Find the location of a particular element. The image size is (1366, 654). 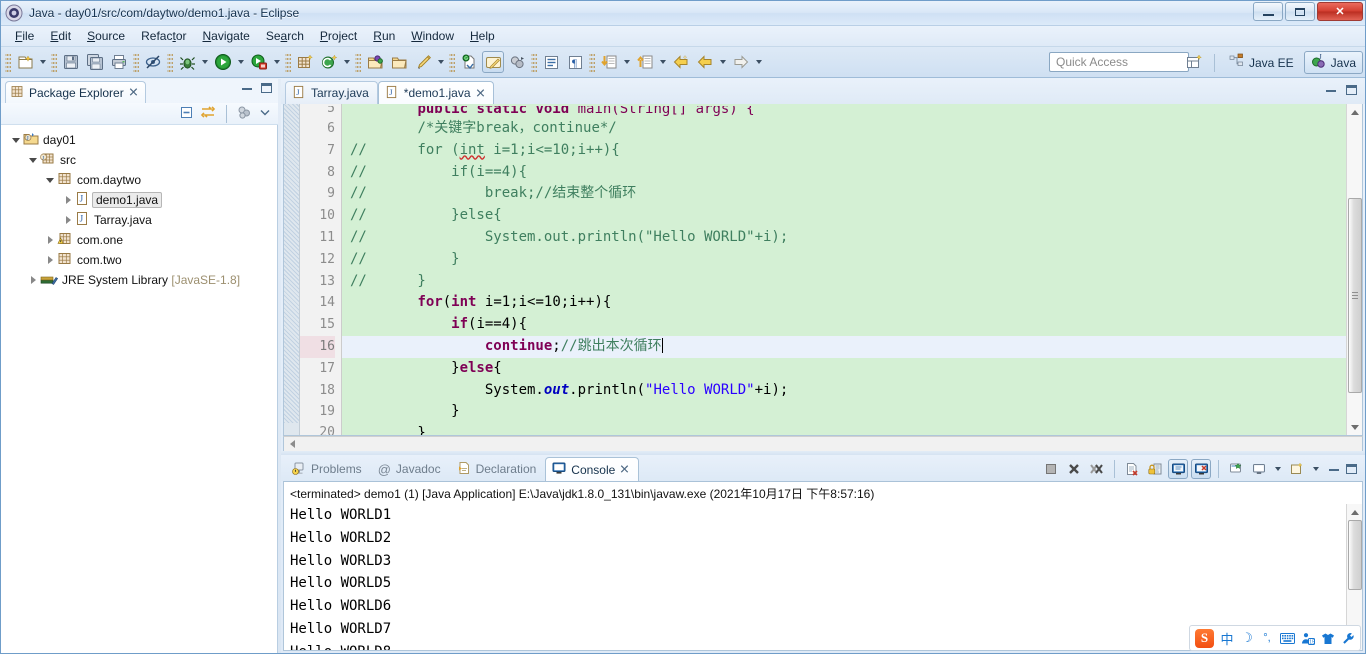

scroll-up-icon is located at coordinates (1355, 112).